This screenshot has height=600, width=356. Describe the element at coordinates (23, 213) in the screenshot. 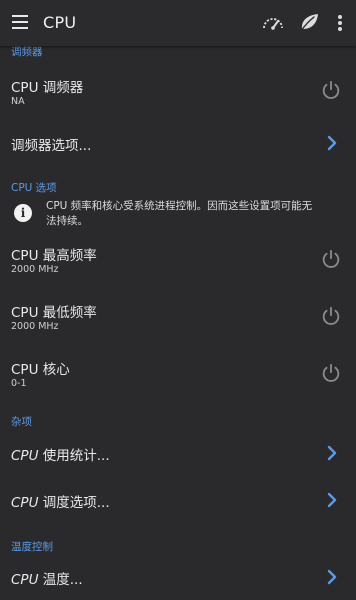

I see `info-icon: i` at that location.